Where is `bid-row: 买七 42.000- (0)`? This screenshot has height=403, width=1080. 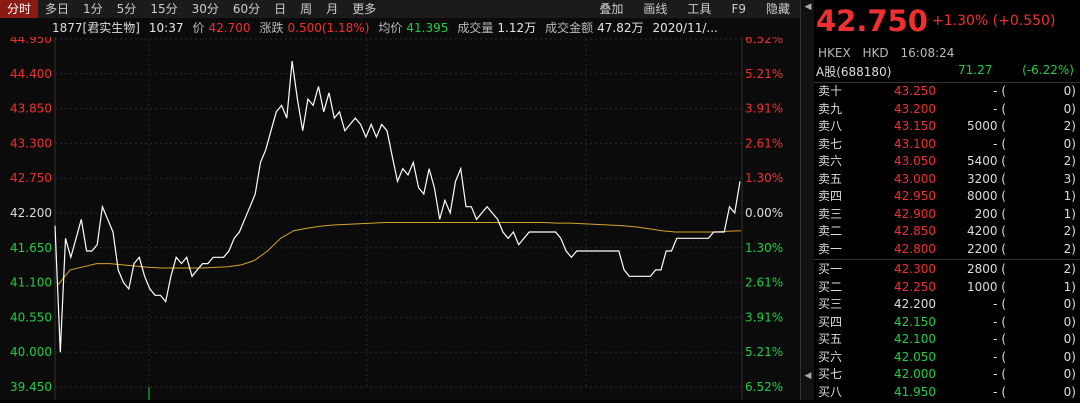
bid-row: 买七 42.000- (0) is located at coordinates (947, 375).